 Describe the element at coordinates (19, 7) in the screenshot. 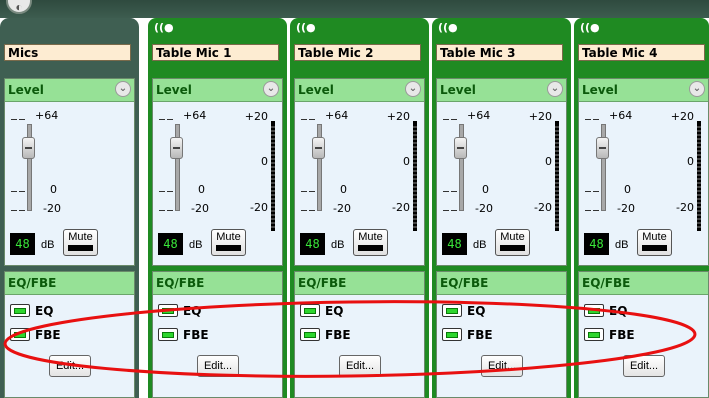

I see `wireless-icon: ◐` at that location.